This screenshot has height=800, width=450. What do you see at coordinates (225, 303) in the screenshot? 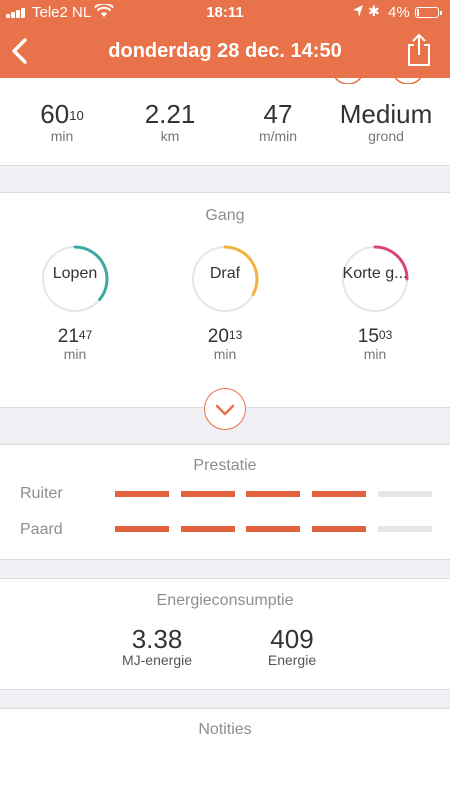
I see `gait-item-draf: Draf 2013 min` at bounding box center [225, 303].